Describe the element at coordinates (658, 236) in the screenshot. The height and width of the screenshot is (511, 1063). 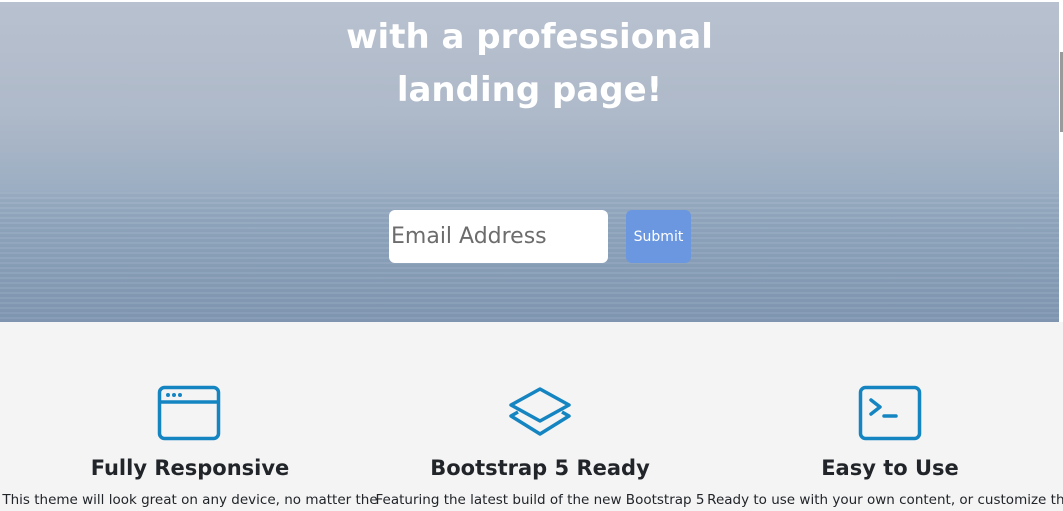
I see `submit-button: Submit` at that location.